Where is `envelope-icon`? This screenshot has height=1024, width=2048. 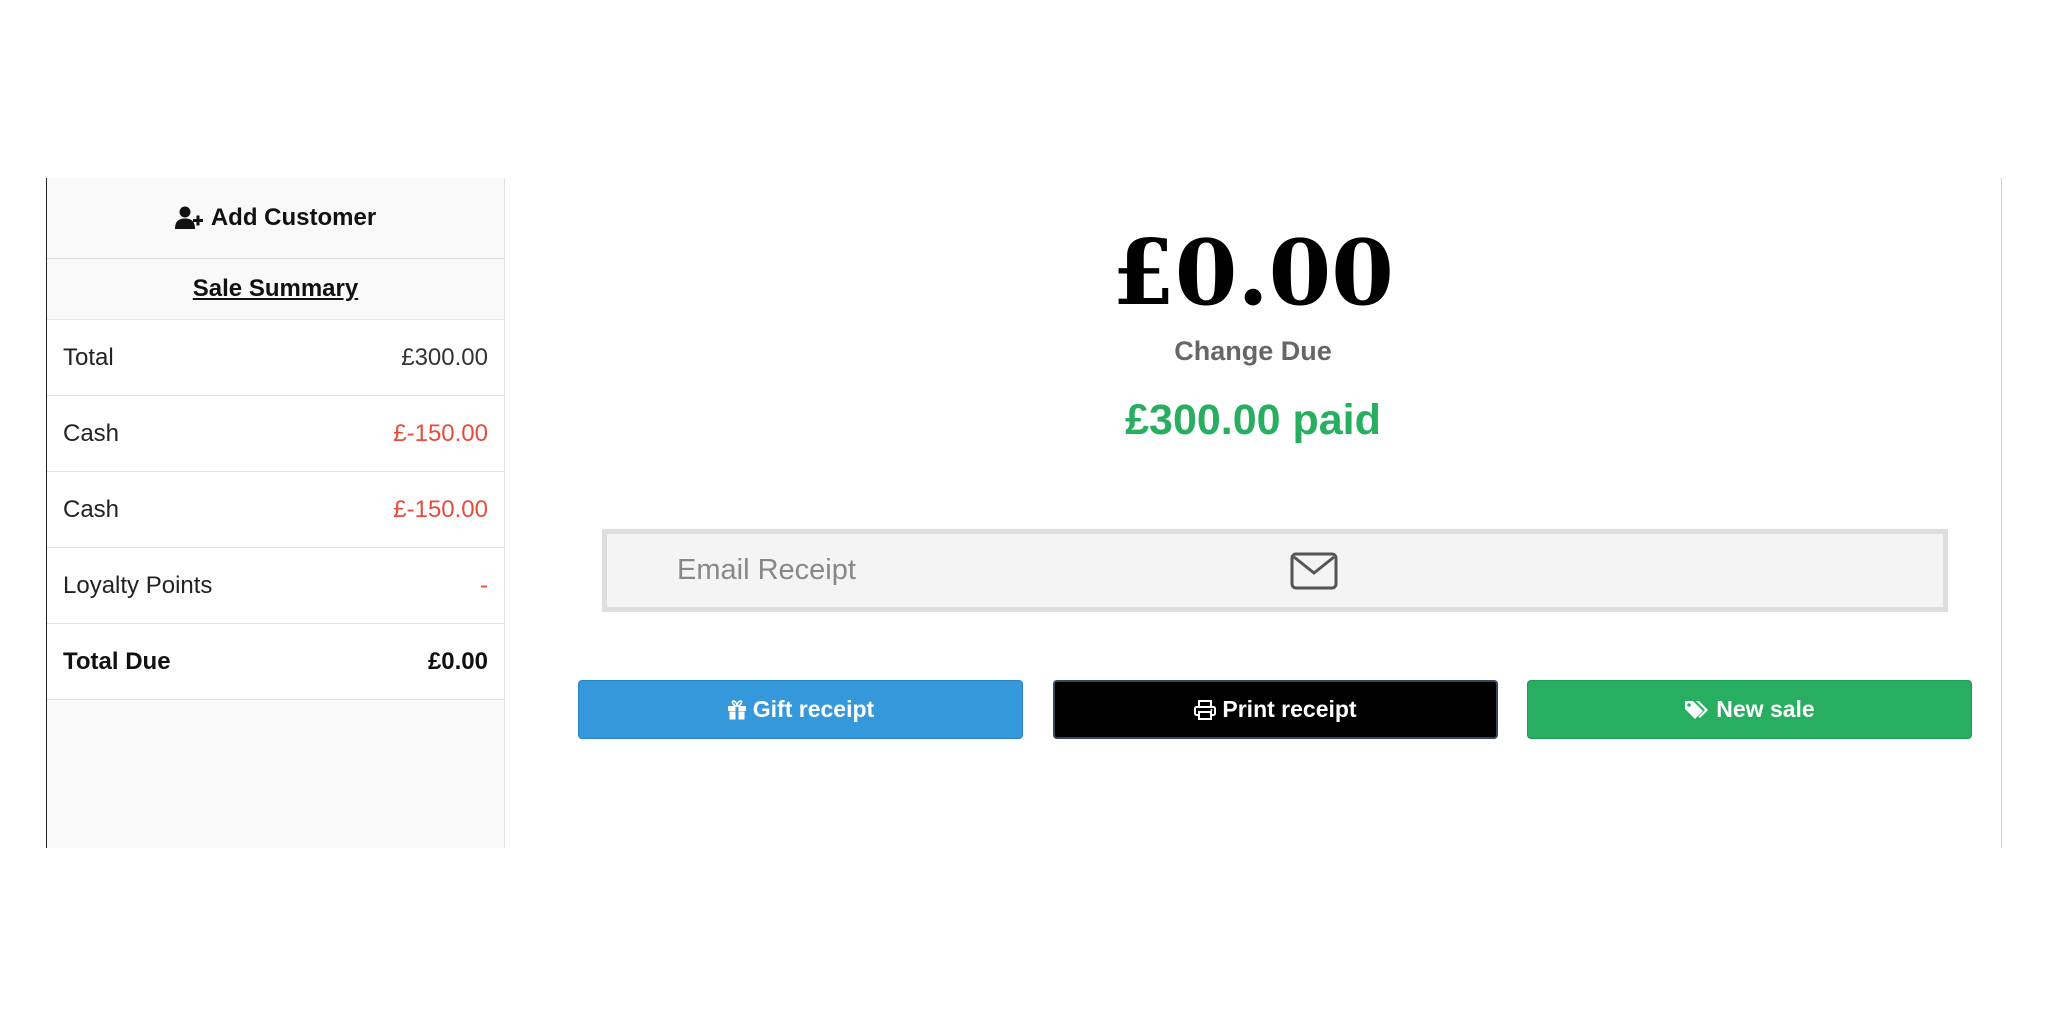 envelope-icon is located at coordinates (1314, 573).